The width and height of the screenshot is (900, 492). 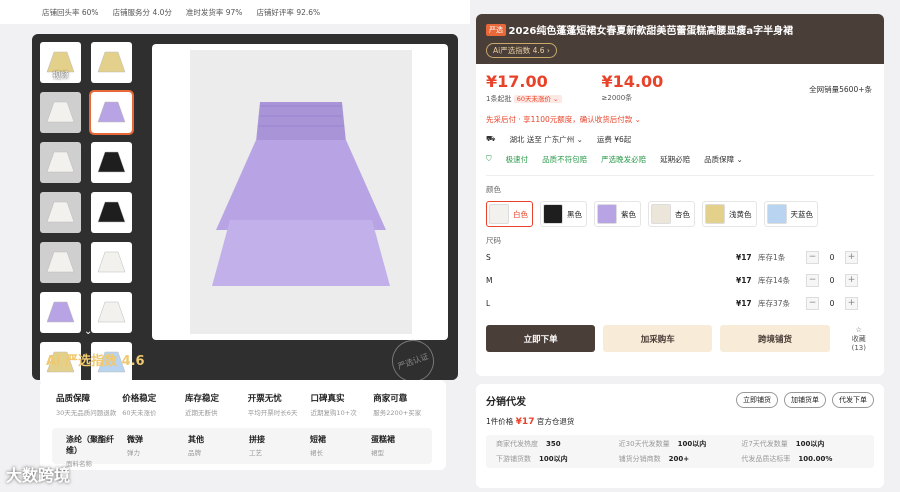 What do you see at coordinates (491, 138) in the screenshot?
I see `truck-icon: ⛟` at bounding box center [491, 138].